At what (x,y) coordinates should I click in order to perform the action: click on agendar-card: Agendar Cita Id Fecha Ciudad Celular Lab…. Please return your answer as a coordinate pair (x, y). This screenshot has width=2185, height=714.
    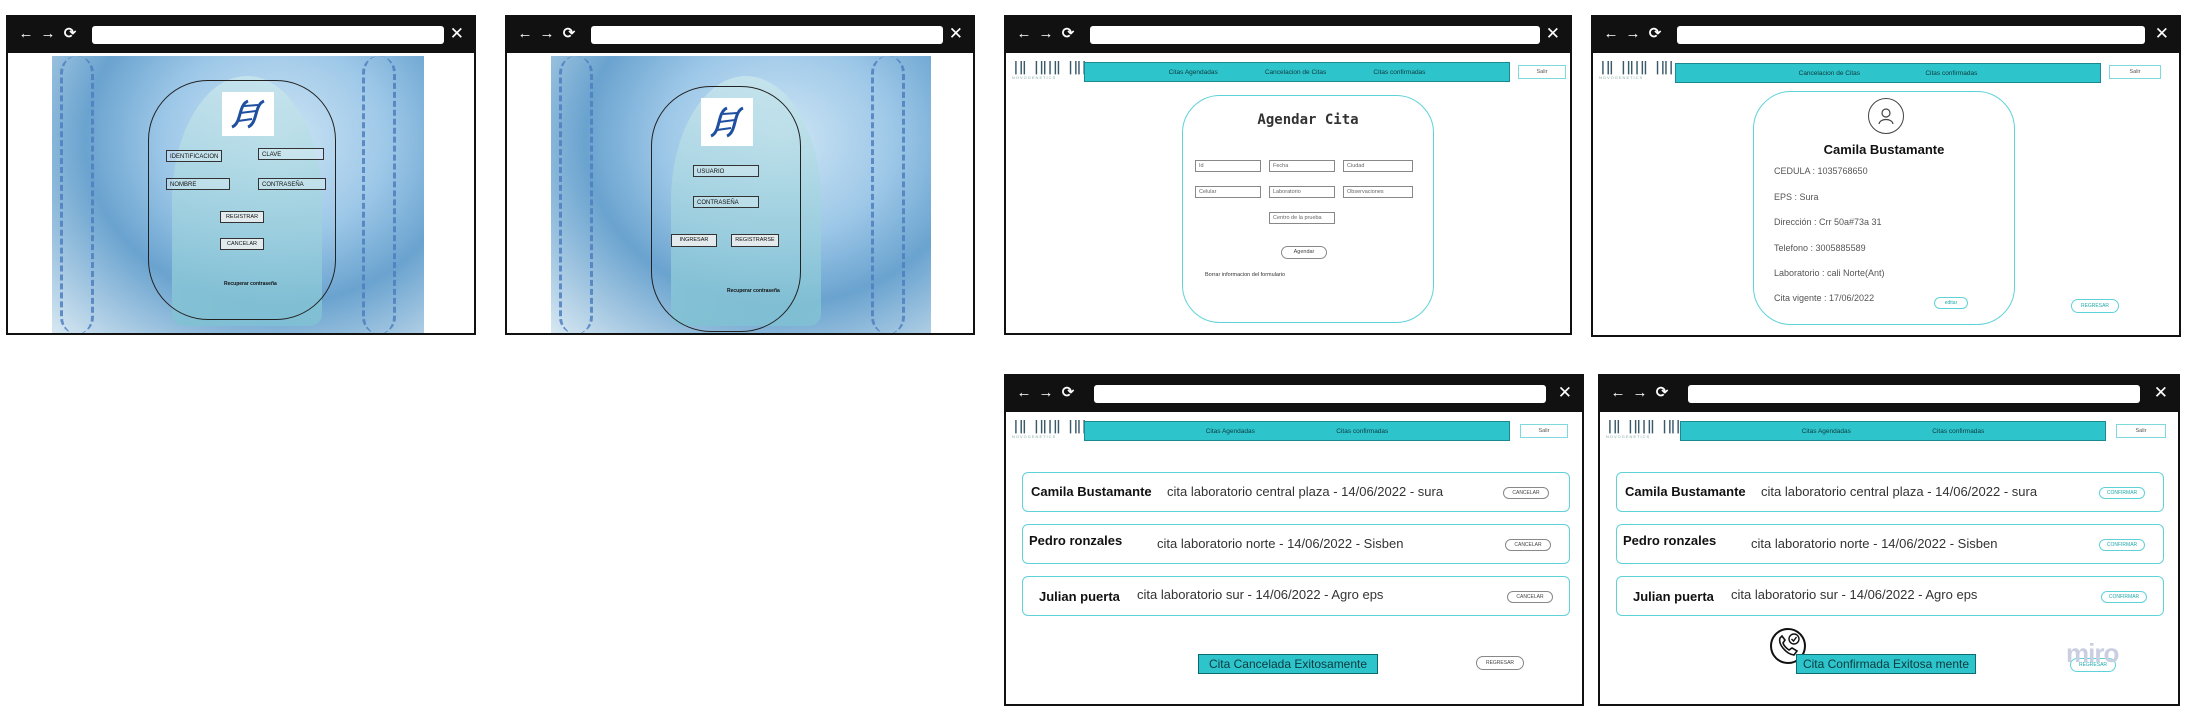
    Looking at the image, I should click on (1308, 209).